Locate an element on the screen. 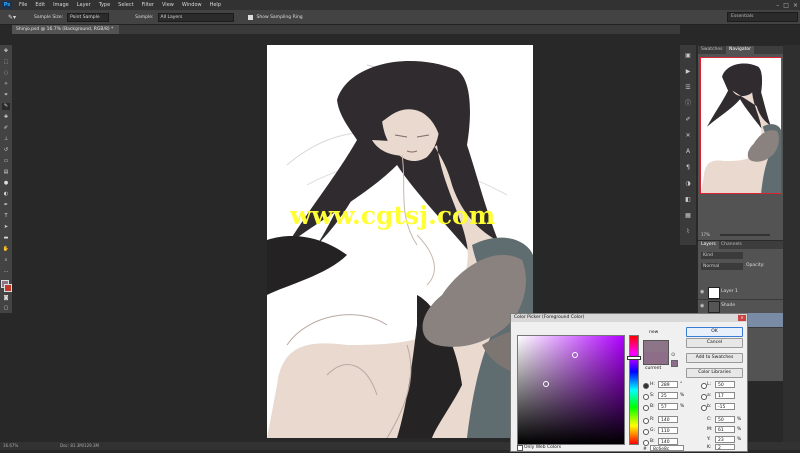 Image resolution: width=800 pixels, height=453 pixels. close-icon: × is located at coordinates (795, 5).